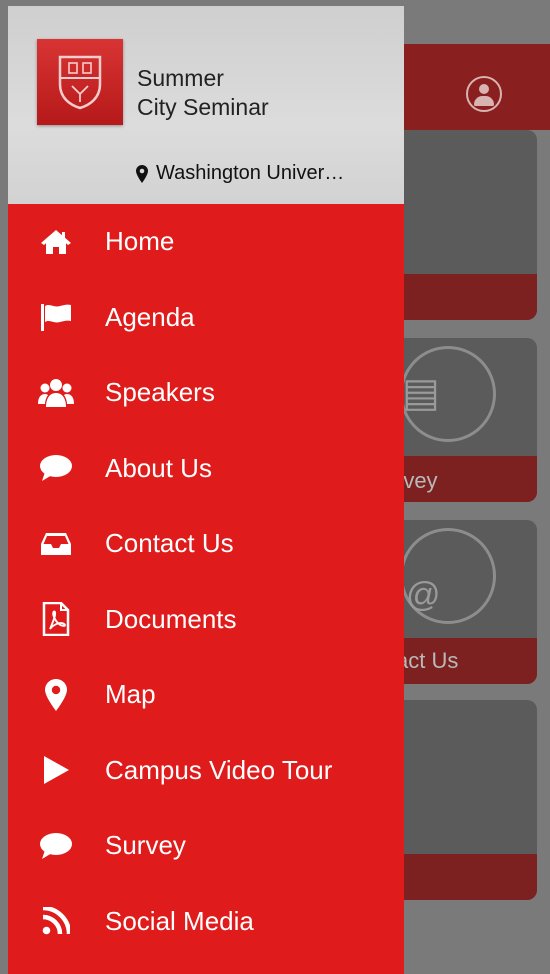 This screenshot has width=550, height=974. What do you see at coordinates (158, 467) in the screenshot?
I see `menu-item-label: About Us` at bounding box center [158, 467].